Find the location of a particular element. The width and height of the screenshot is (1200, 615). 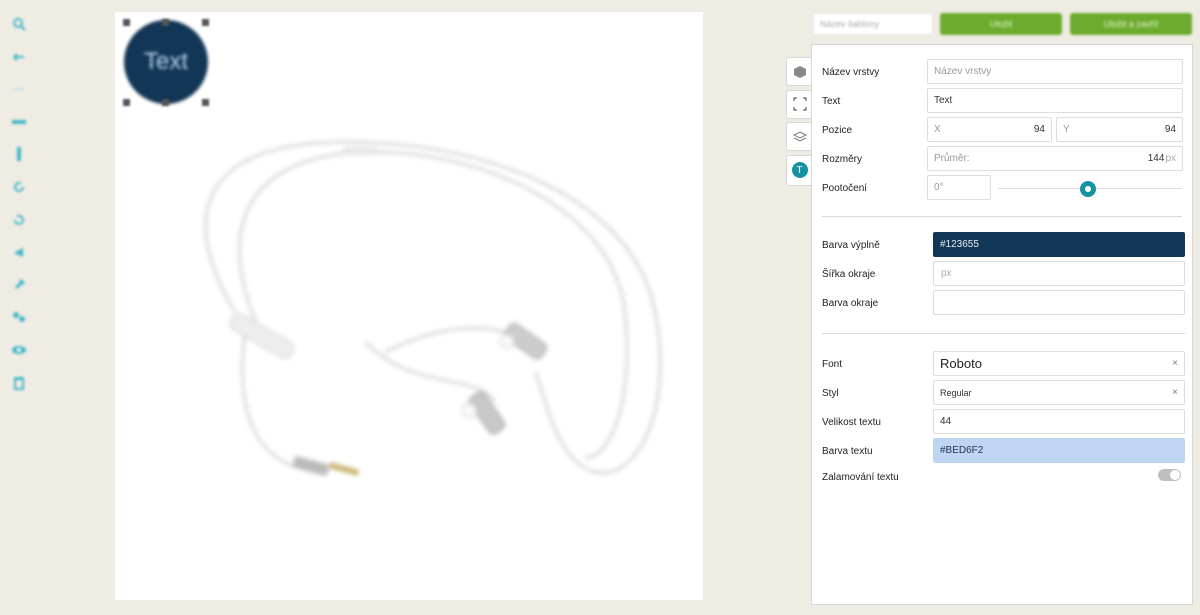

style-label: Styl is located at coordinates (830, 393).